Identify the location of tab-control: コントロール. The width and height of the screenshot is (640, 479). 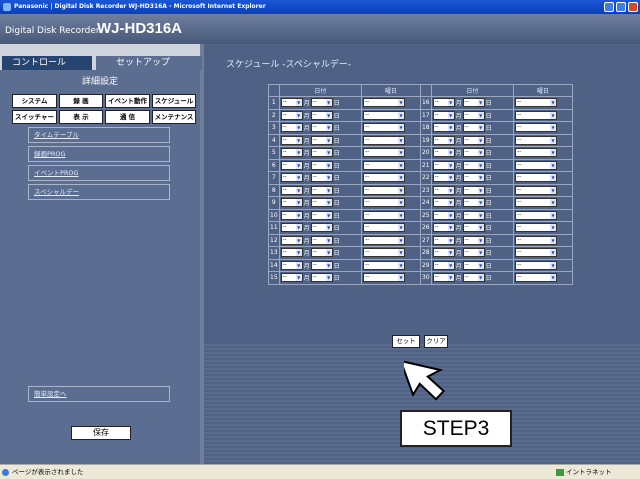
(47, 63).